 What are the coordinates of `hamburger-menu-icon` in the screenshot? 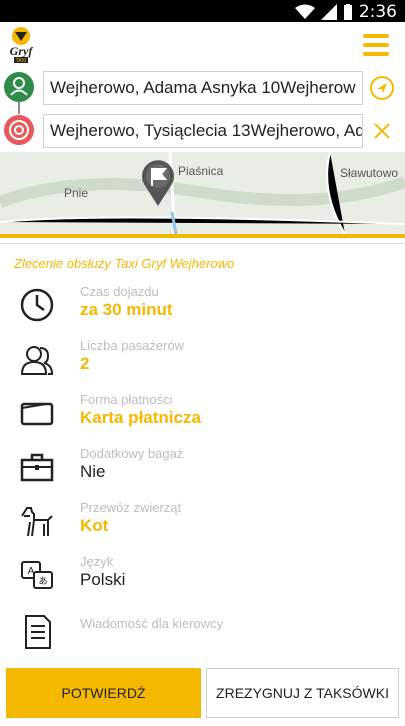 It's located at (376, 45).